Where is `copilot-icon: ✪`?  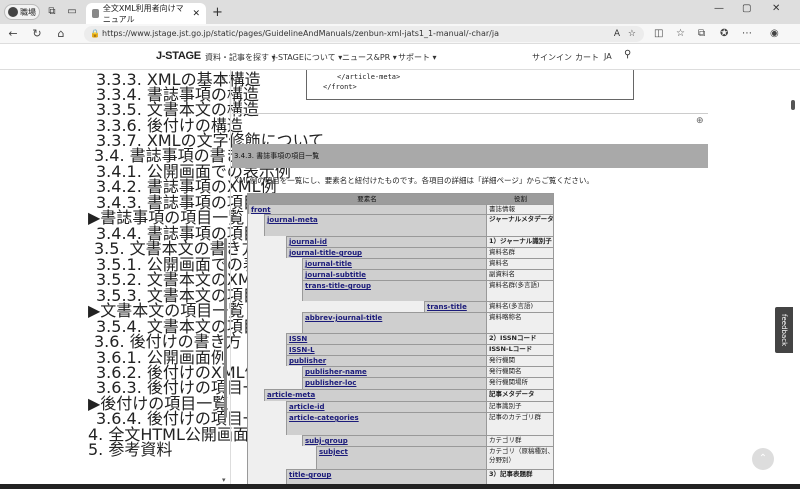
copilot-icon: ✪ is located at coordinates (724, 33).